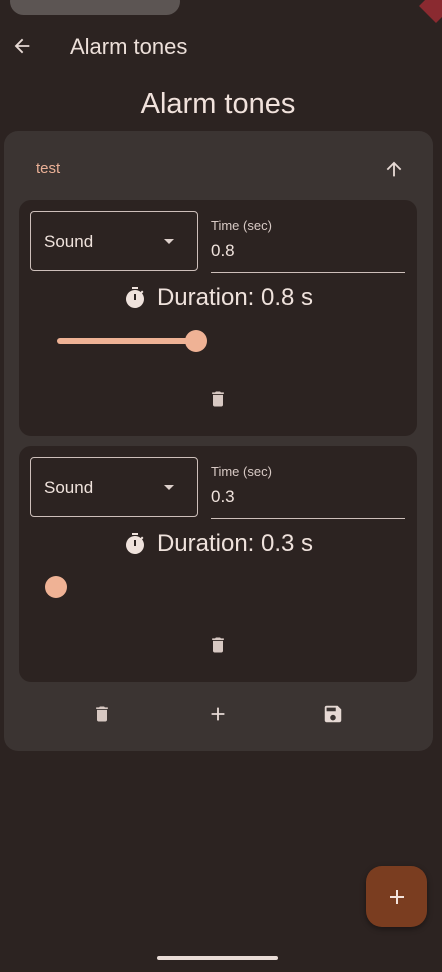 Image resolution: width=442 pixels, height=972 pixels. I want to click on back-button, so click(22, 46).